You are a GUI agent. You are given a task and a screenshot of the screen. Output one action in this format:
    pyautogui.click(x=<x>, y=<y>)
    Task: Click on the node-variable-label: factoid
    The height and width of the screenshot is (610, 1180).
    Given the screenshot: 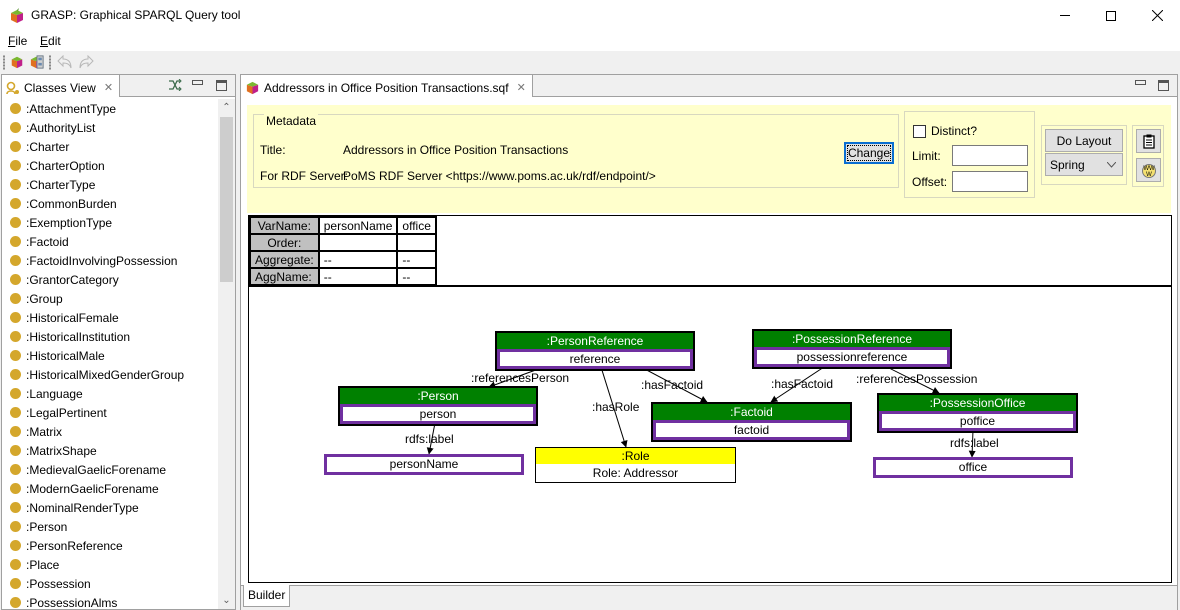 What is the action you would take?
    pyautogui.click(x=751, y=430)
    